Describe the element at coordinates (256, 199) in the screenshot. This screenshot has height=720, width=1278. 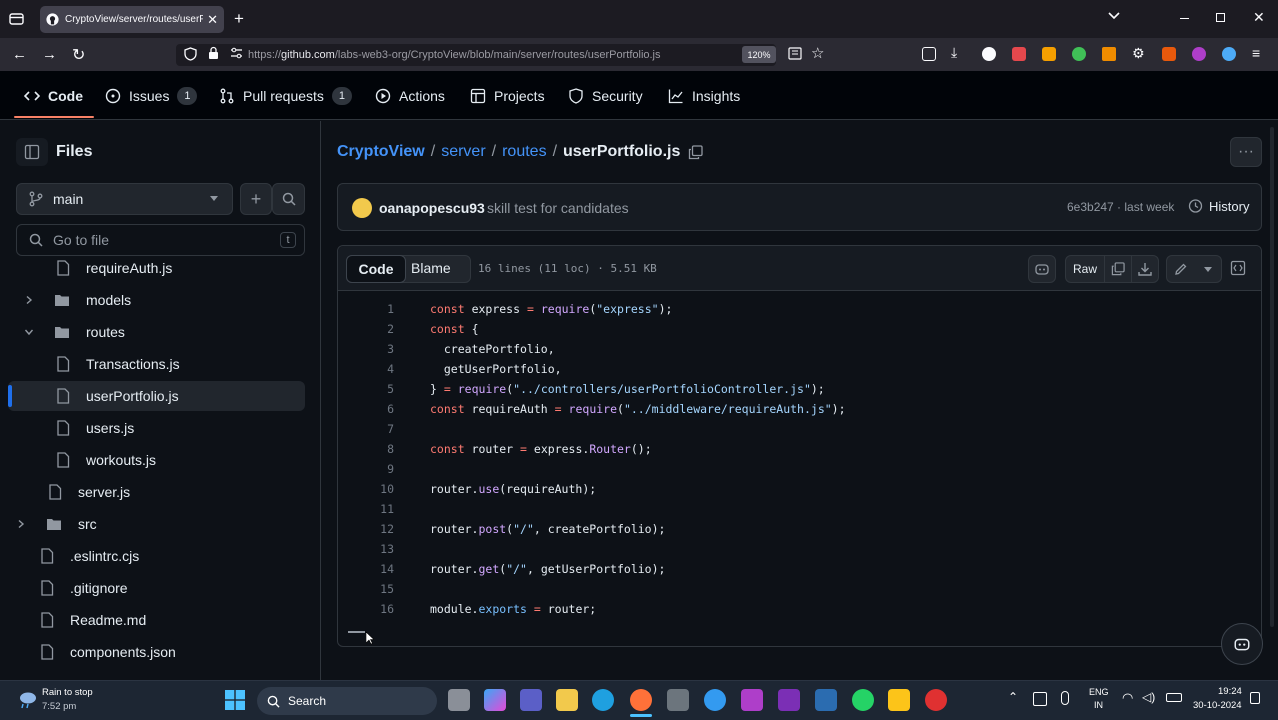
I see `add-file-button: +` at that location.